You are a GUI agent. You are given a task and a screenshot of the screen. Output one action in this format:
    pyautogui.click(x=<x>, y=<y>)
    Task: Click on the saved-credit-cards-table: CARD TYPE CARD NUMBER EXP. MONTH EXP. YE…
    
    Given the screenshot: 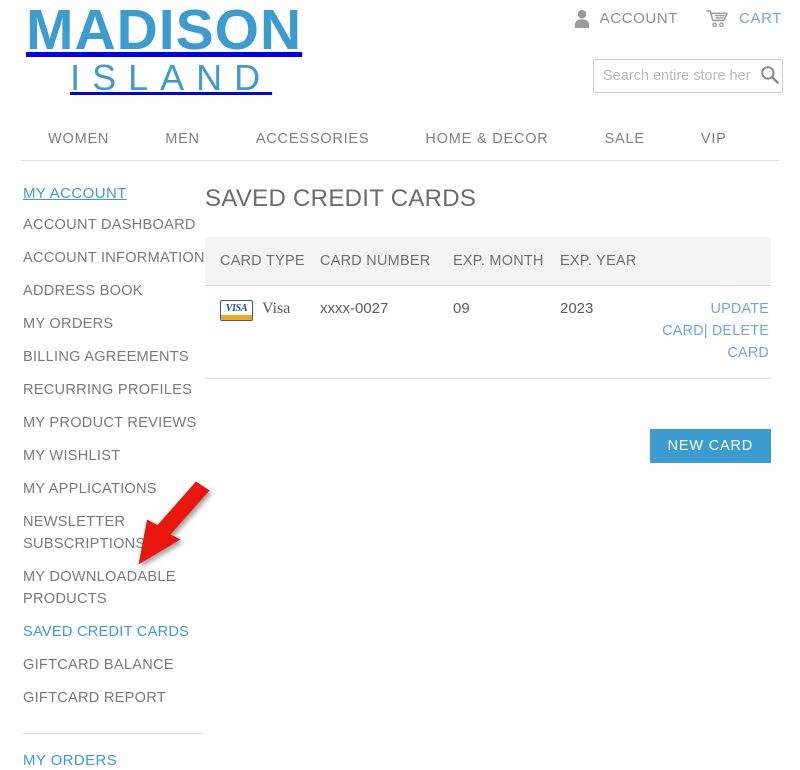 What is the action you would take?
    pyautogui.click(x=488, y=308)
    